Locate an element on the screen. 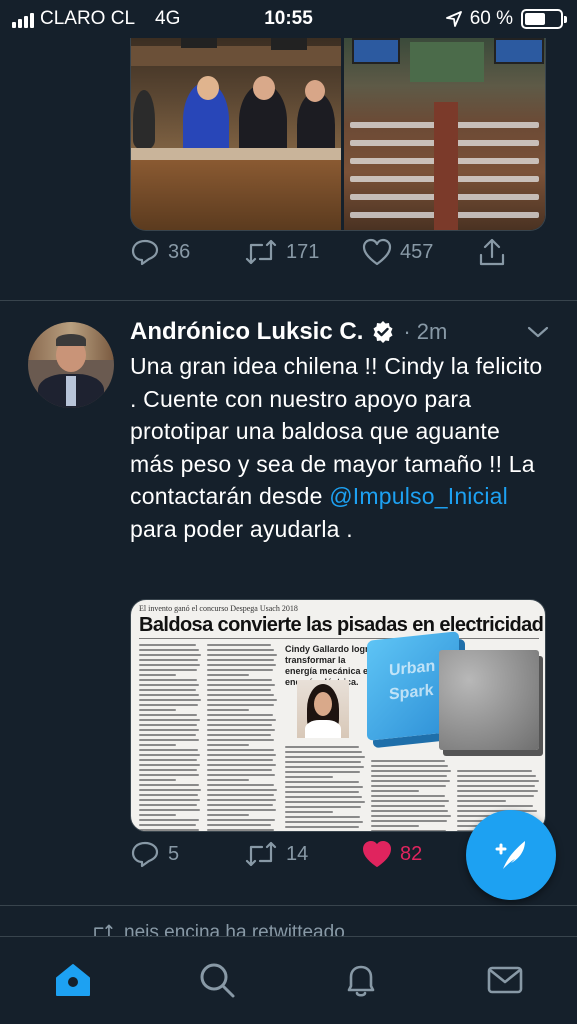 The image size is (577, 1024). tweet-timestamp: · 2m is located at coordinates (425, 331).